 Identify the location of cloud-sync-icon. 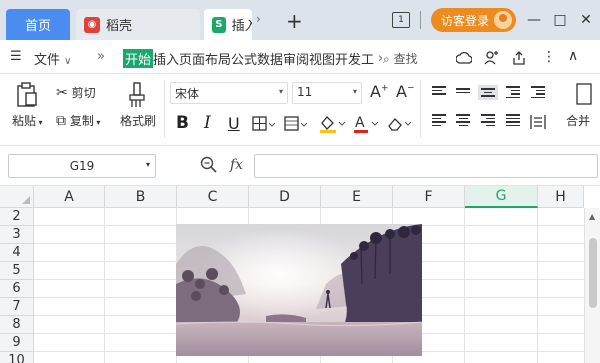
(464, 58).